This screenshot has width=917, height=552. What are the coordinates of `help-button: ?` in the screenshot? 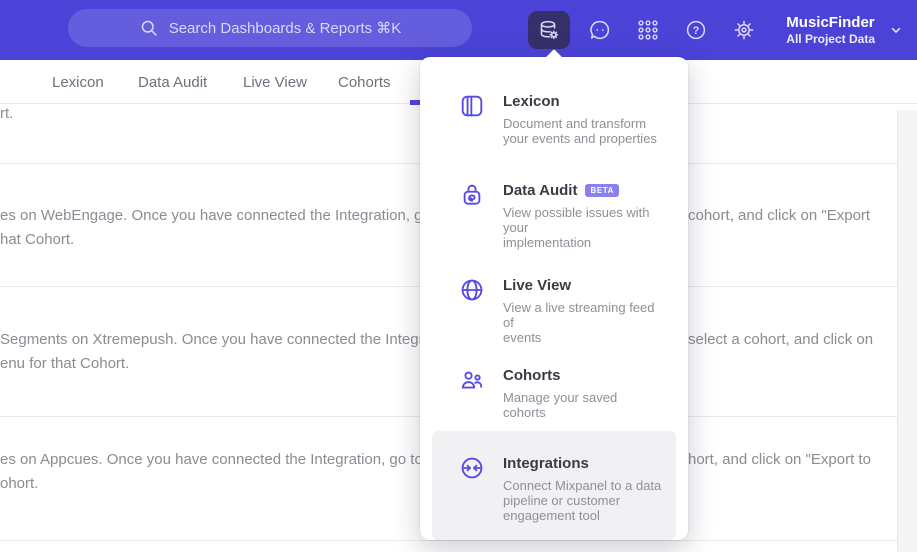 It's located at (696, 30).